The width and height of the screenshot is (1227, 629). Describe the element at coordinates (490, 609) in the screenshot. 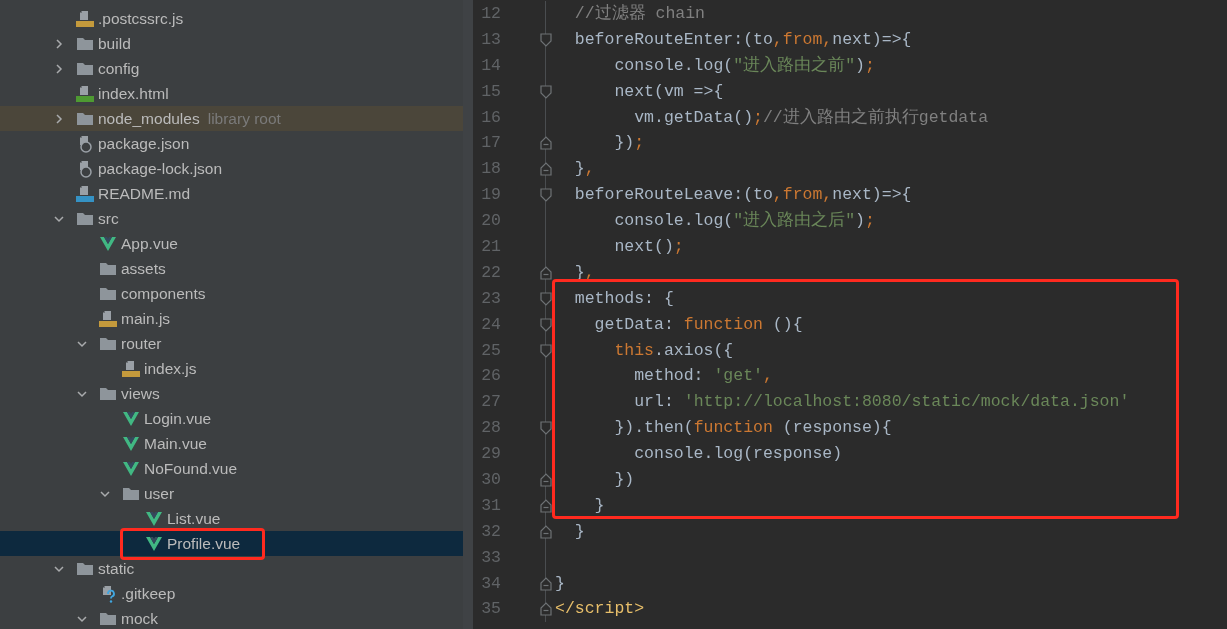

I see `line-number: 35` at that location.